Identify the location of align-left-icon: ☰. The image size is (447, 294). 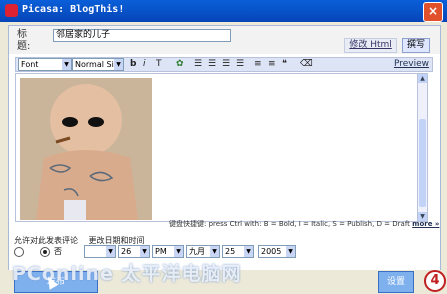
(198, 64).